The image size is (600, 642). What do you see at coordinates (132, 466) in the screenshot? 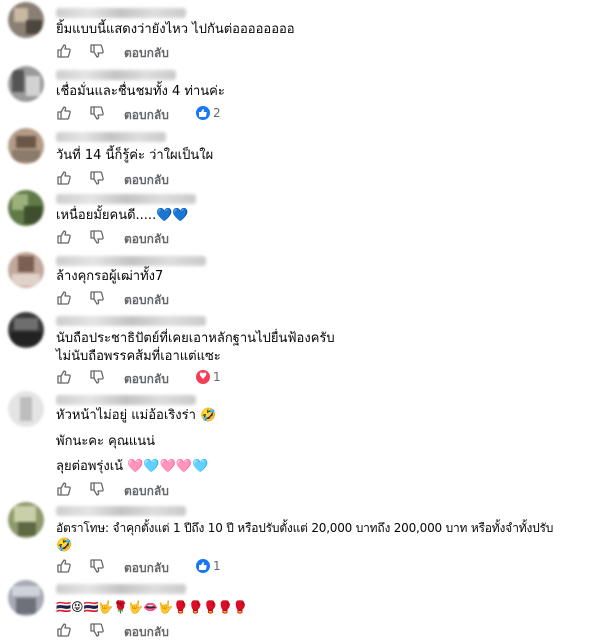
I see `comment-text: ลุยต่อพรุ่งเน้ 🩷🩵🩷🩷🩵` at bounding box center [132, 466].